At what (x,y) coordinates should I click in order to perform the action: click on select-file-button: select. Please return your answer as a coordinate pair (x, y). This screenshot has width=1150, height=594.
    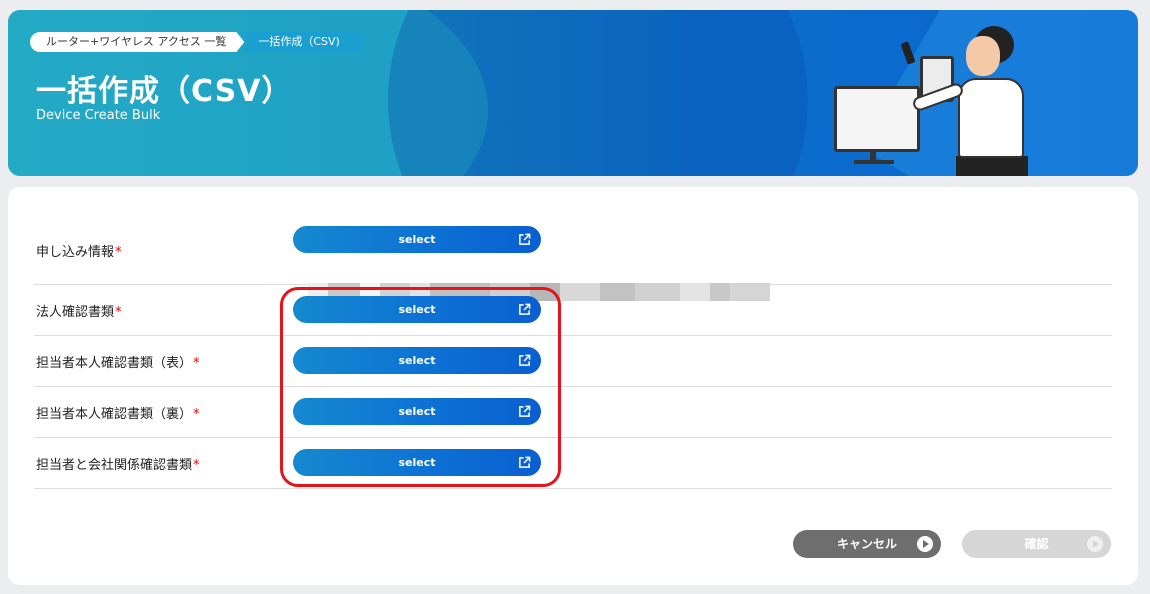
    Looking at the image, I should click on (417, 239).